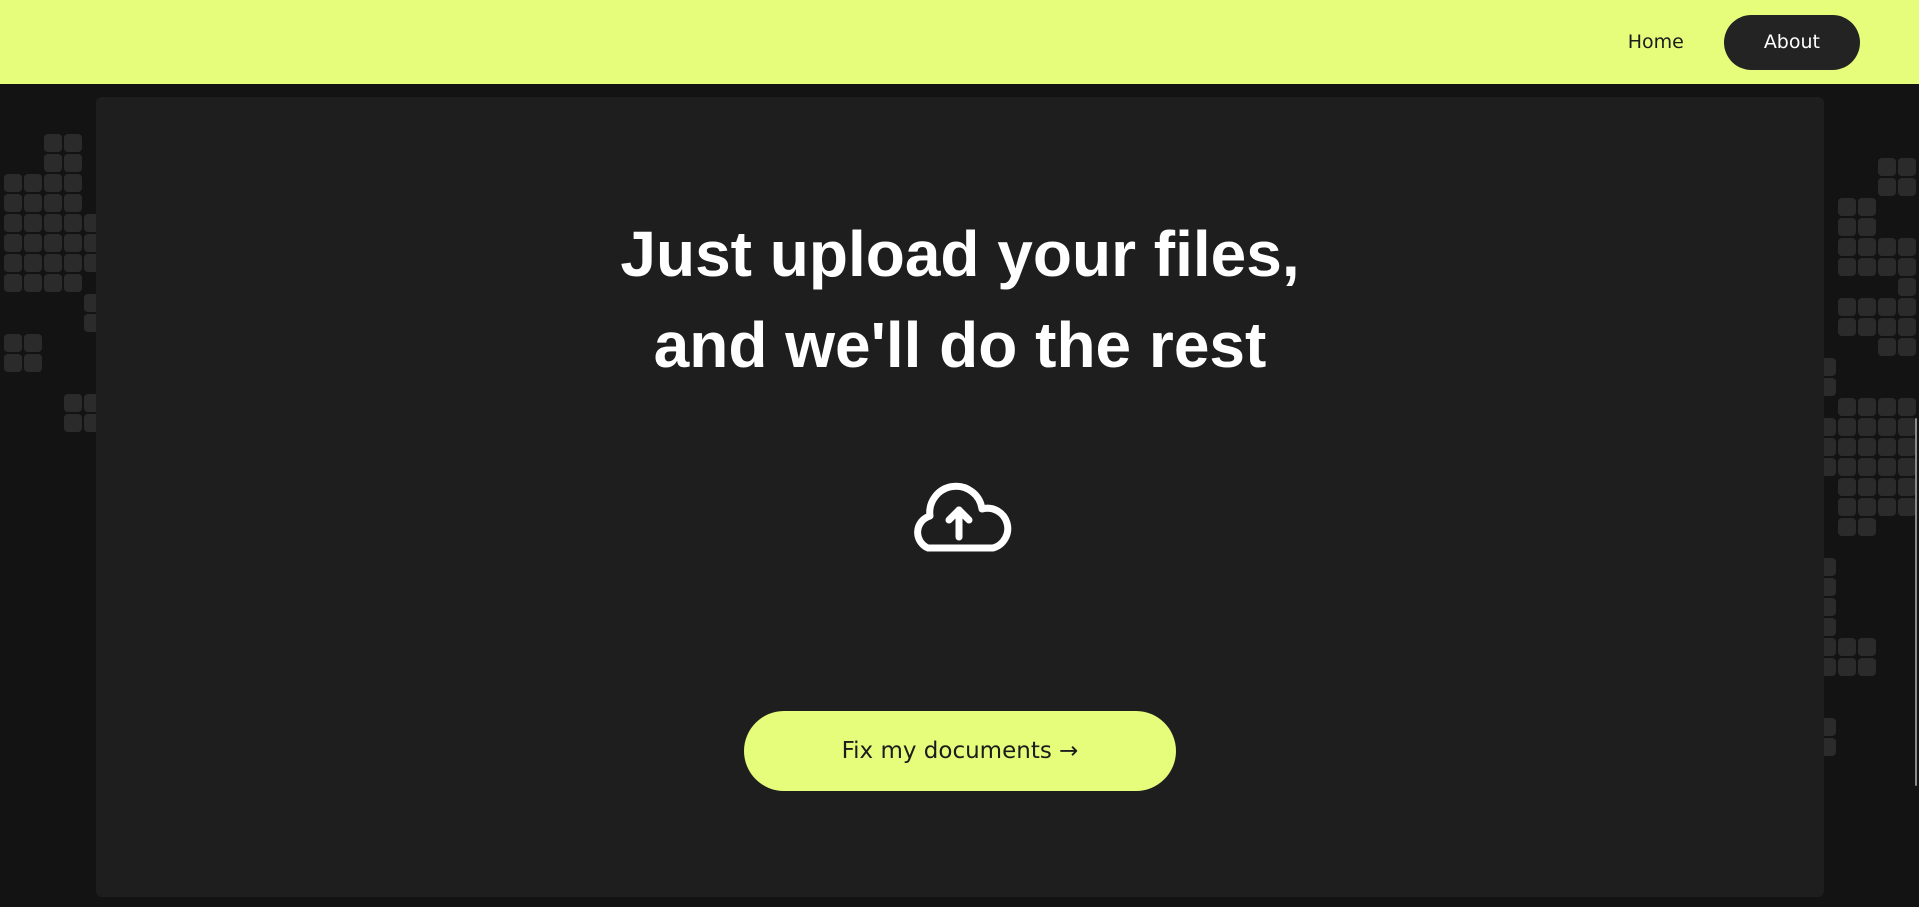  Describe the element at coordinates (960, 515) in the screenshot. I see `cloud-upload-icon` at that location.